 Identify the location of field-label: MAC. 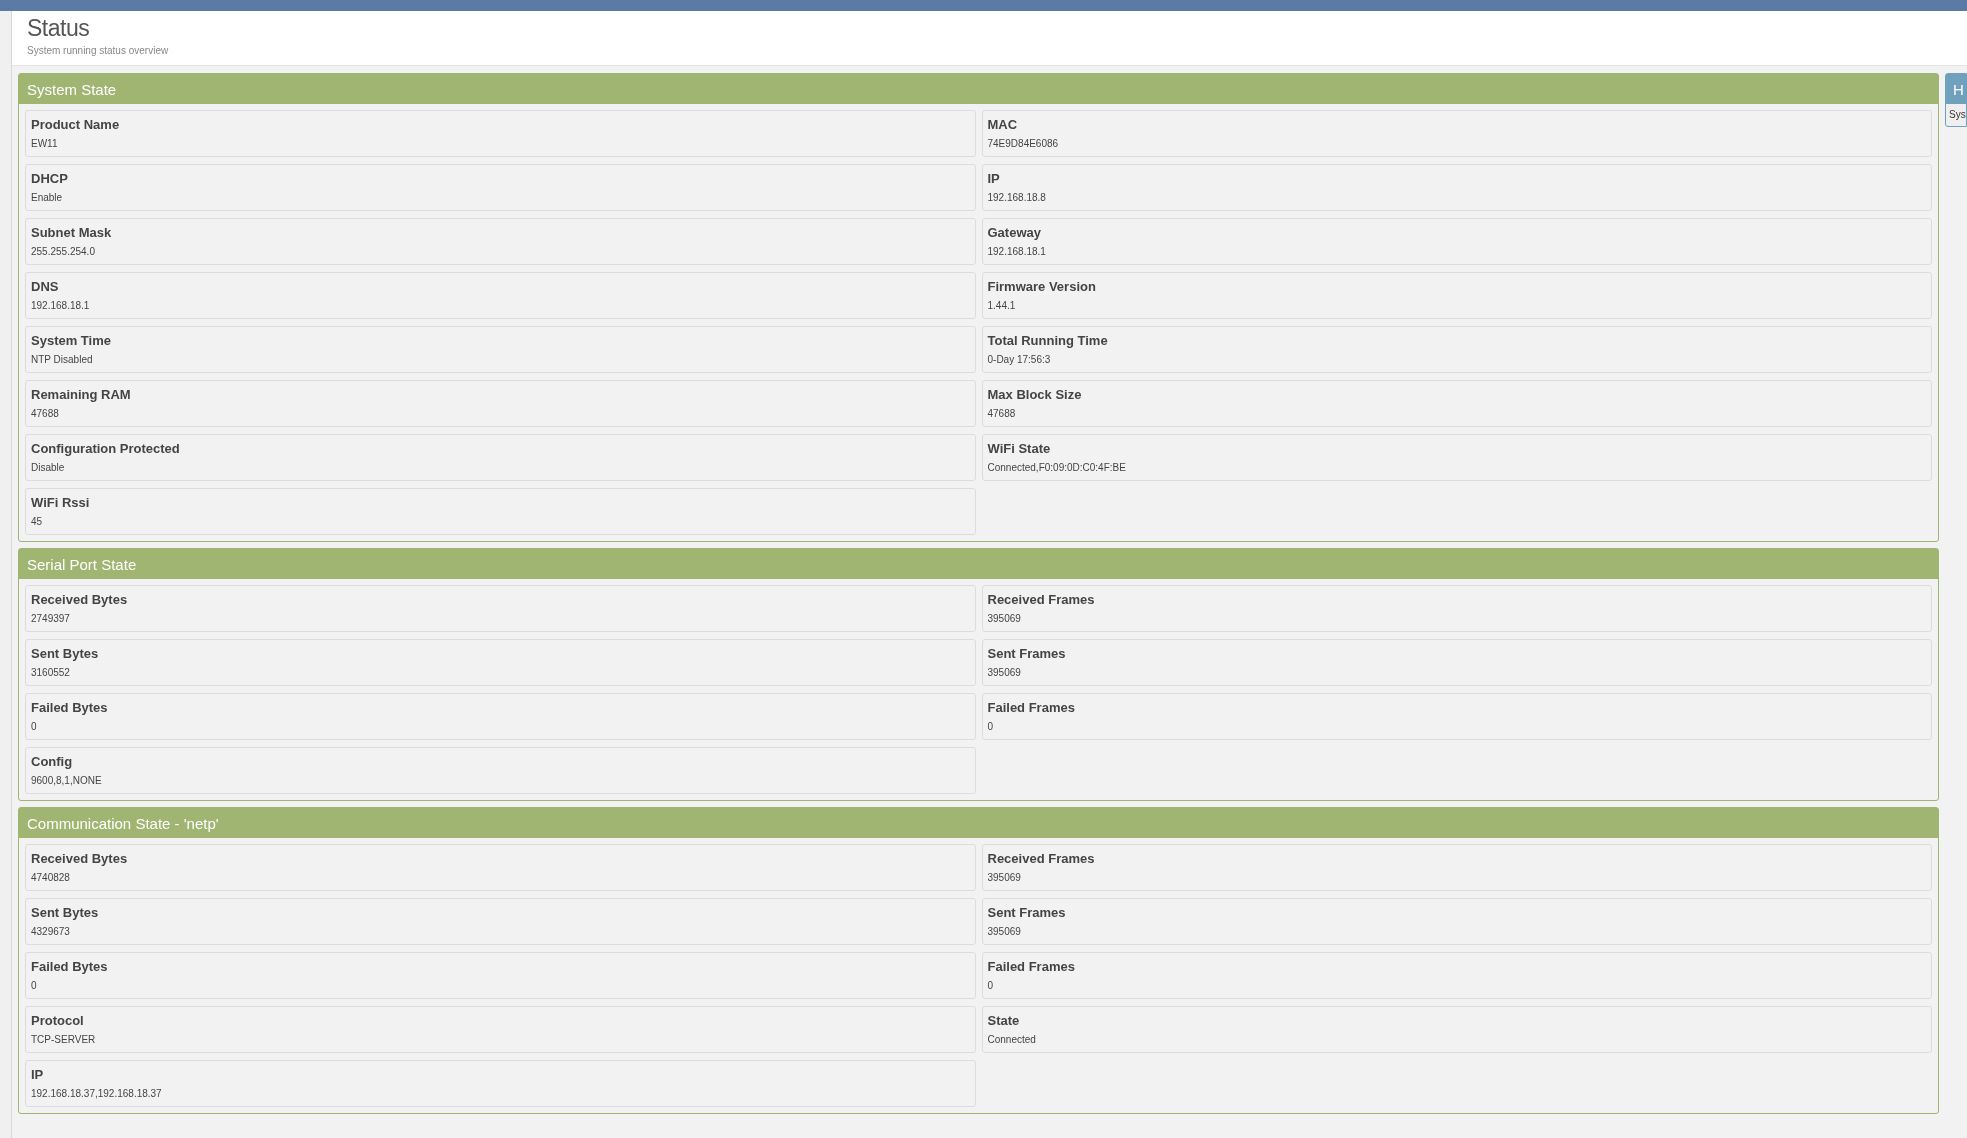
(1003, 125).